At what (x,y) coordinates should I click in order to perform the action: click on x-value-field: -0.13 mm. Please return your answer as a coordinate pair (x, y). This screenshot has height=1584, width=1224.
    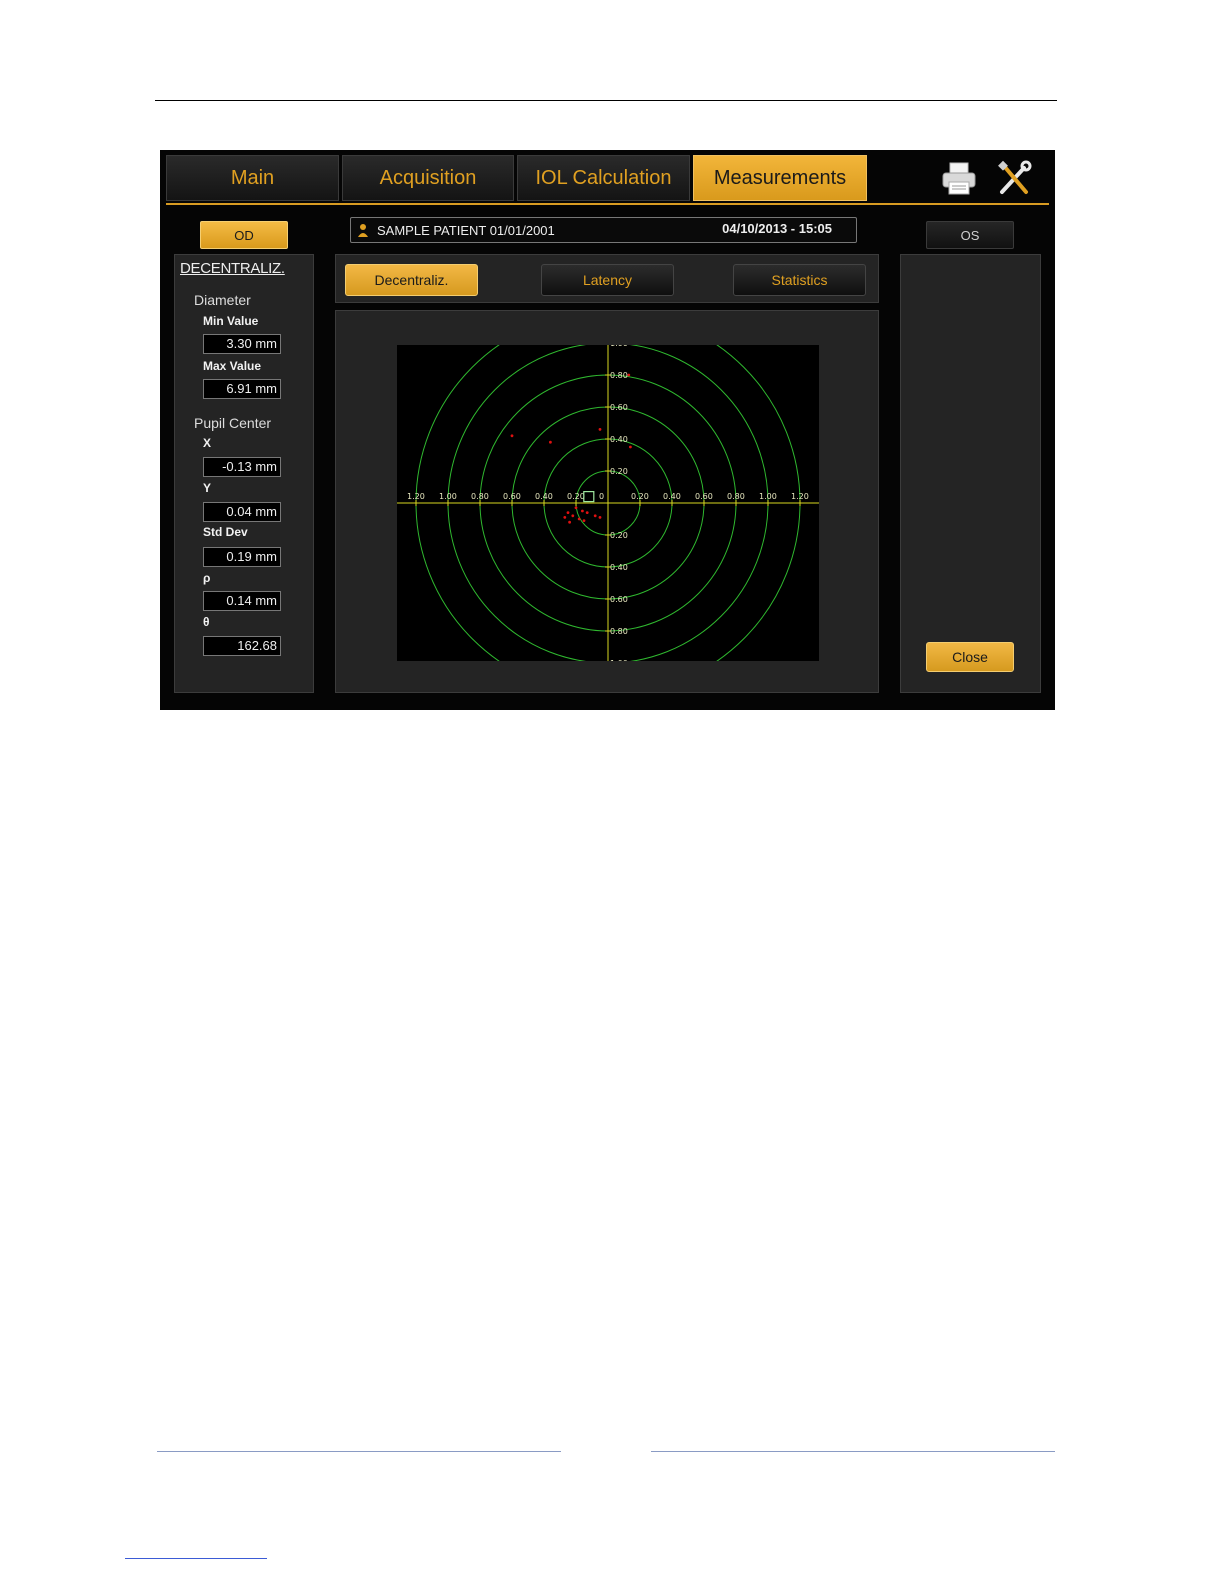
    Looking at the image, I should click on (242, 467).